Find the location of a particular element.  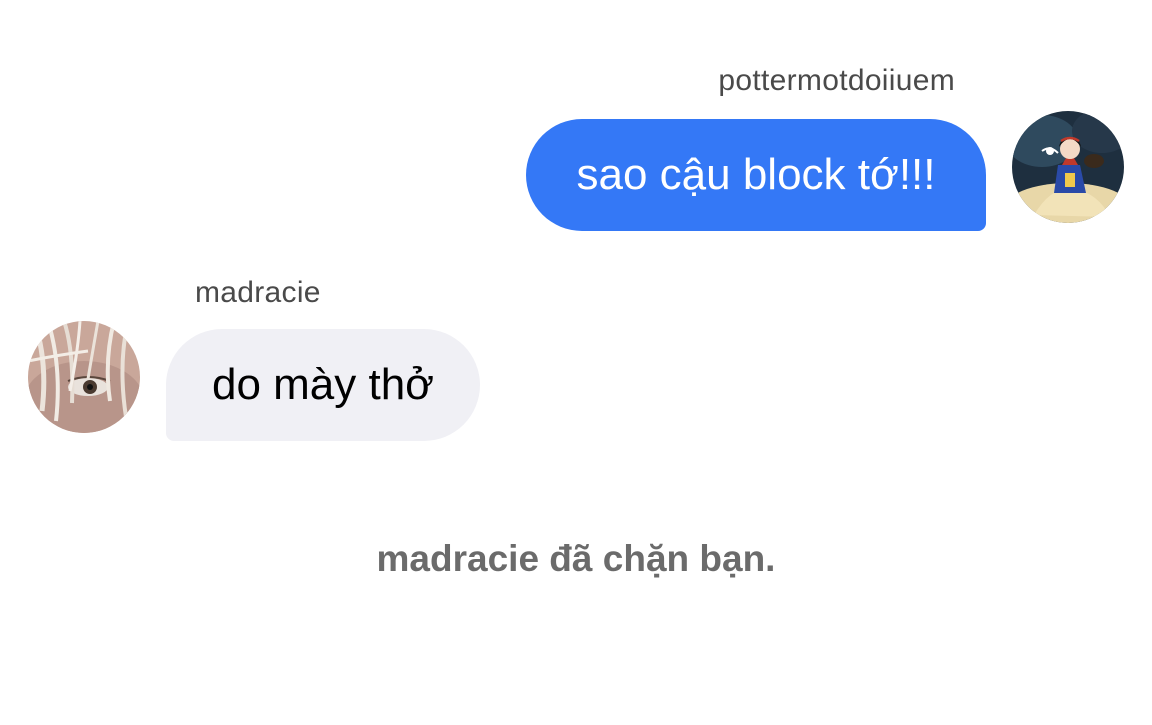

avatar-outgoing is located at coordinates (1068, 167).